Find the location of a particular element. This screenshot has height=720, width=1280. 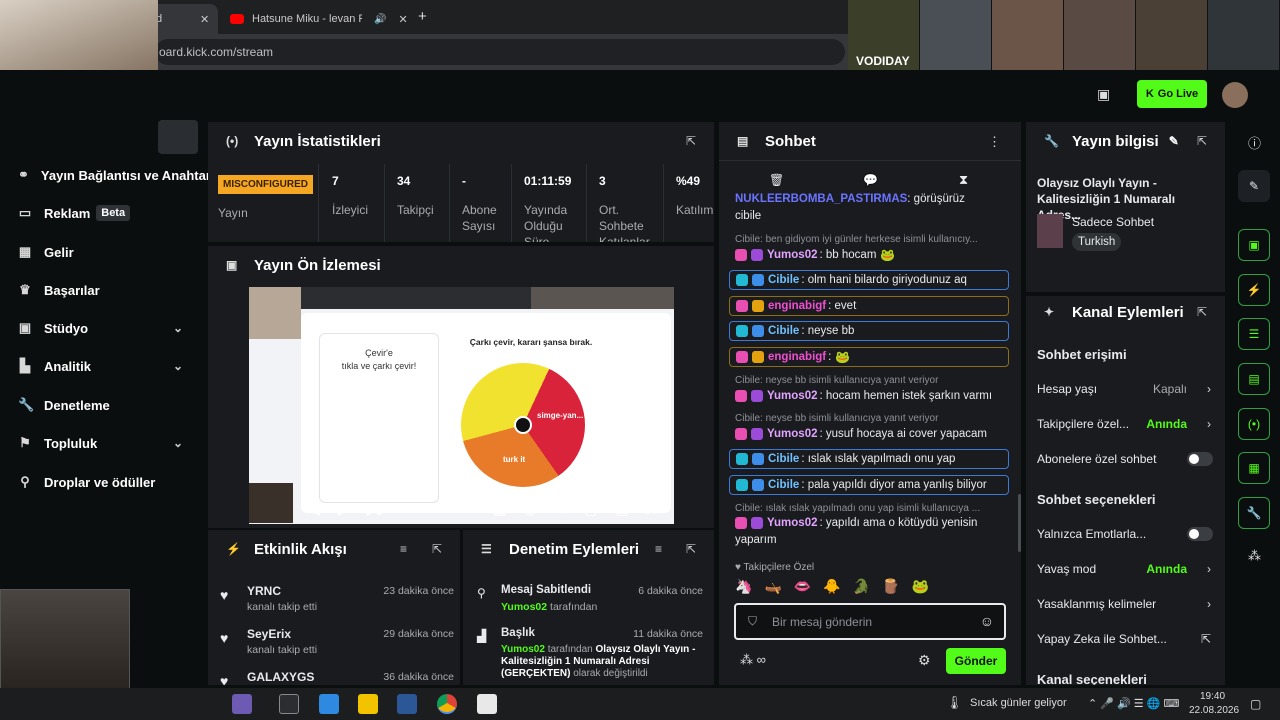

new-tab-button: + is located at coordinates (422, 16).